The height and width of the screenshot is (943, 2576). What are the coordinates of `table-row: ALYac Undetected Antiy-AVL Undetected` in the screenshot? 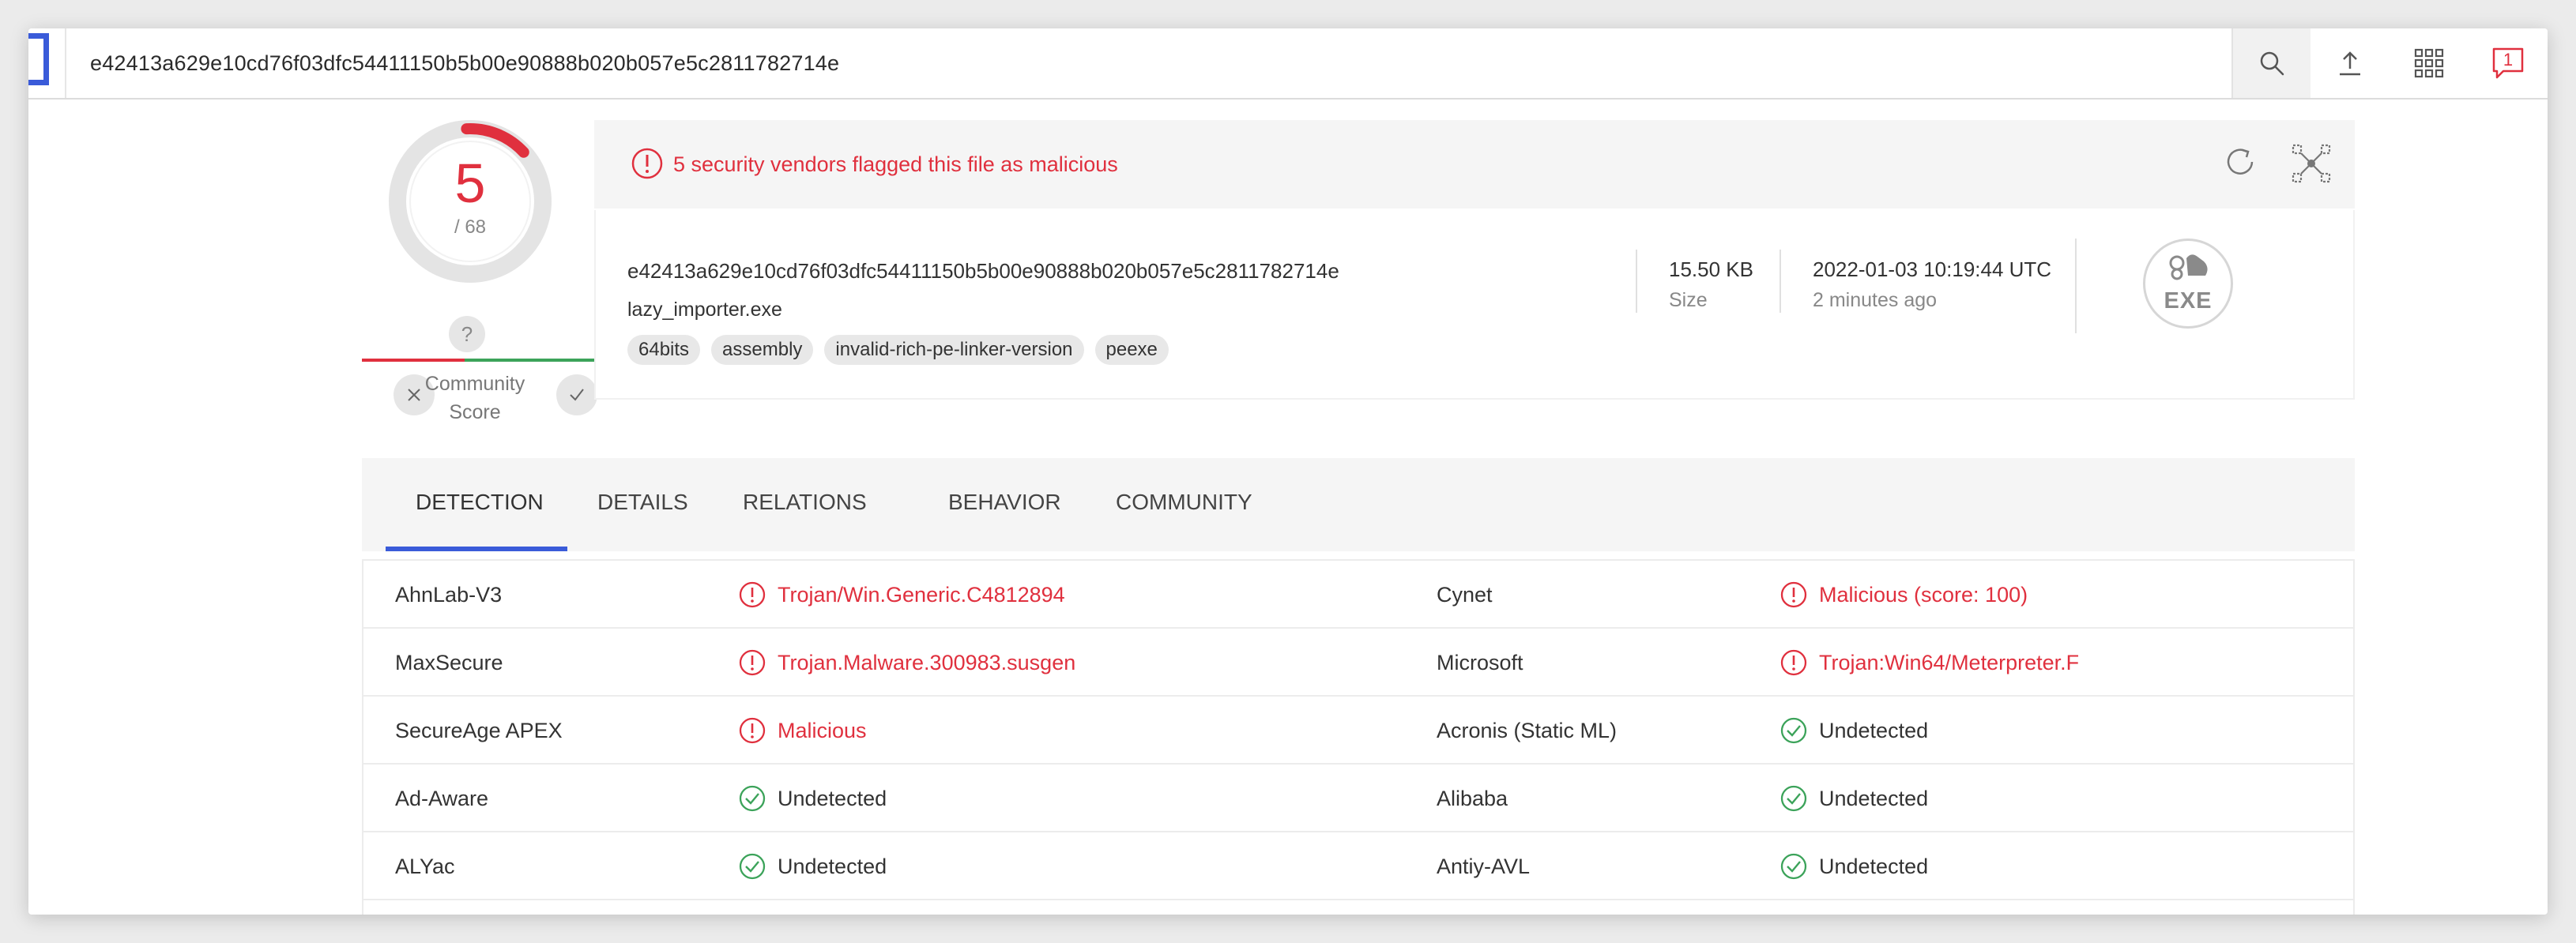 It's located at (1358, 866).